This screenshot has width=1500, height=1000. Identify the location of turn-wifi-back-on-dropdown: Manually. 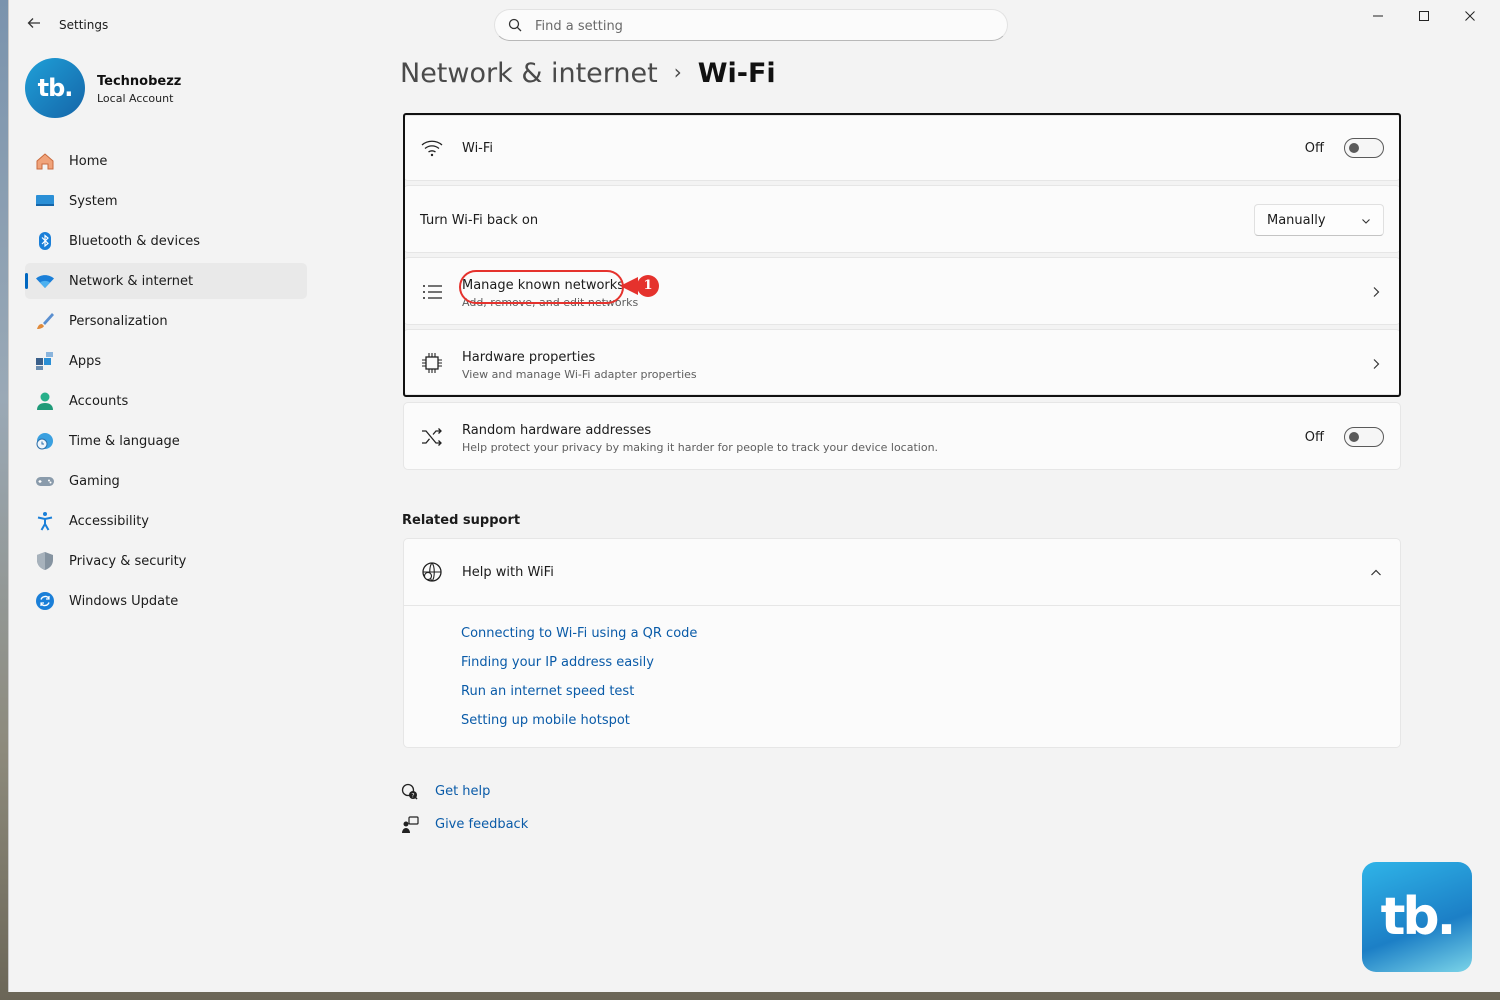
(1319, 220).